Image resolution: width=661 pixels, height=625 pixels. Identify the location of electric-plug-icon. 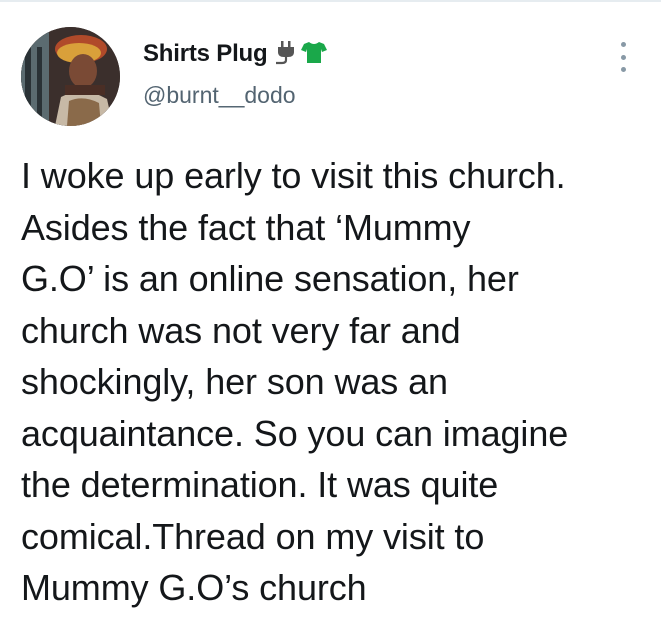
(286, 54).